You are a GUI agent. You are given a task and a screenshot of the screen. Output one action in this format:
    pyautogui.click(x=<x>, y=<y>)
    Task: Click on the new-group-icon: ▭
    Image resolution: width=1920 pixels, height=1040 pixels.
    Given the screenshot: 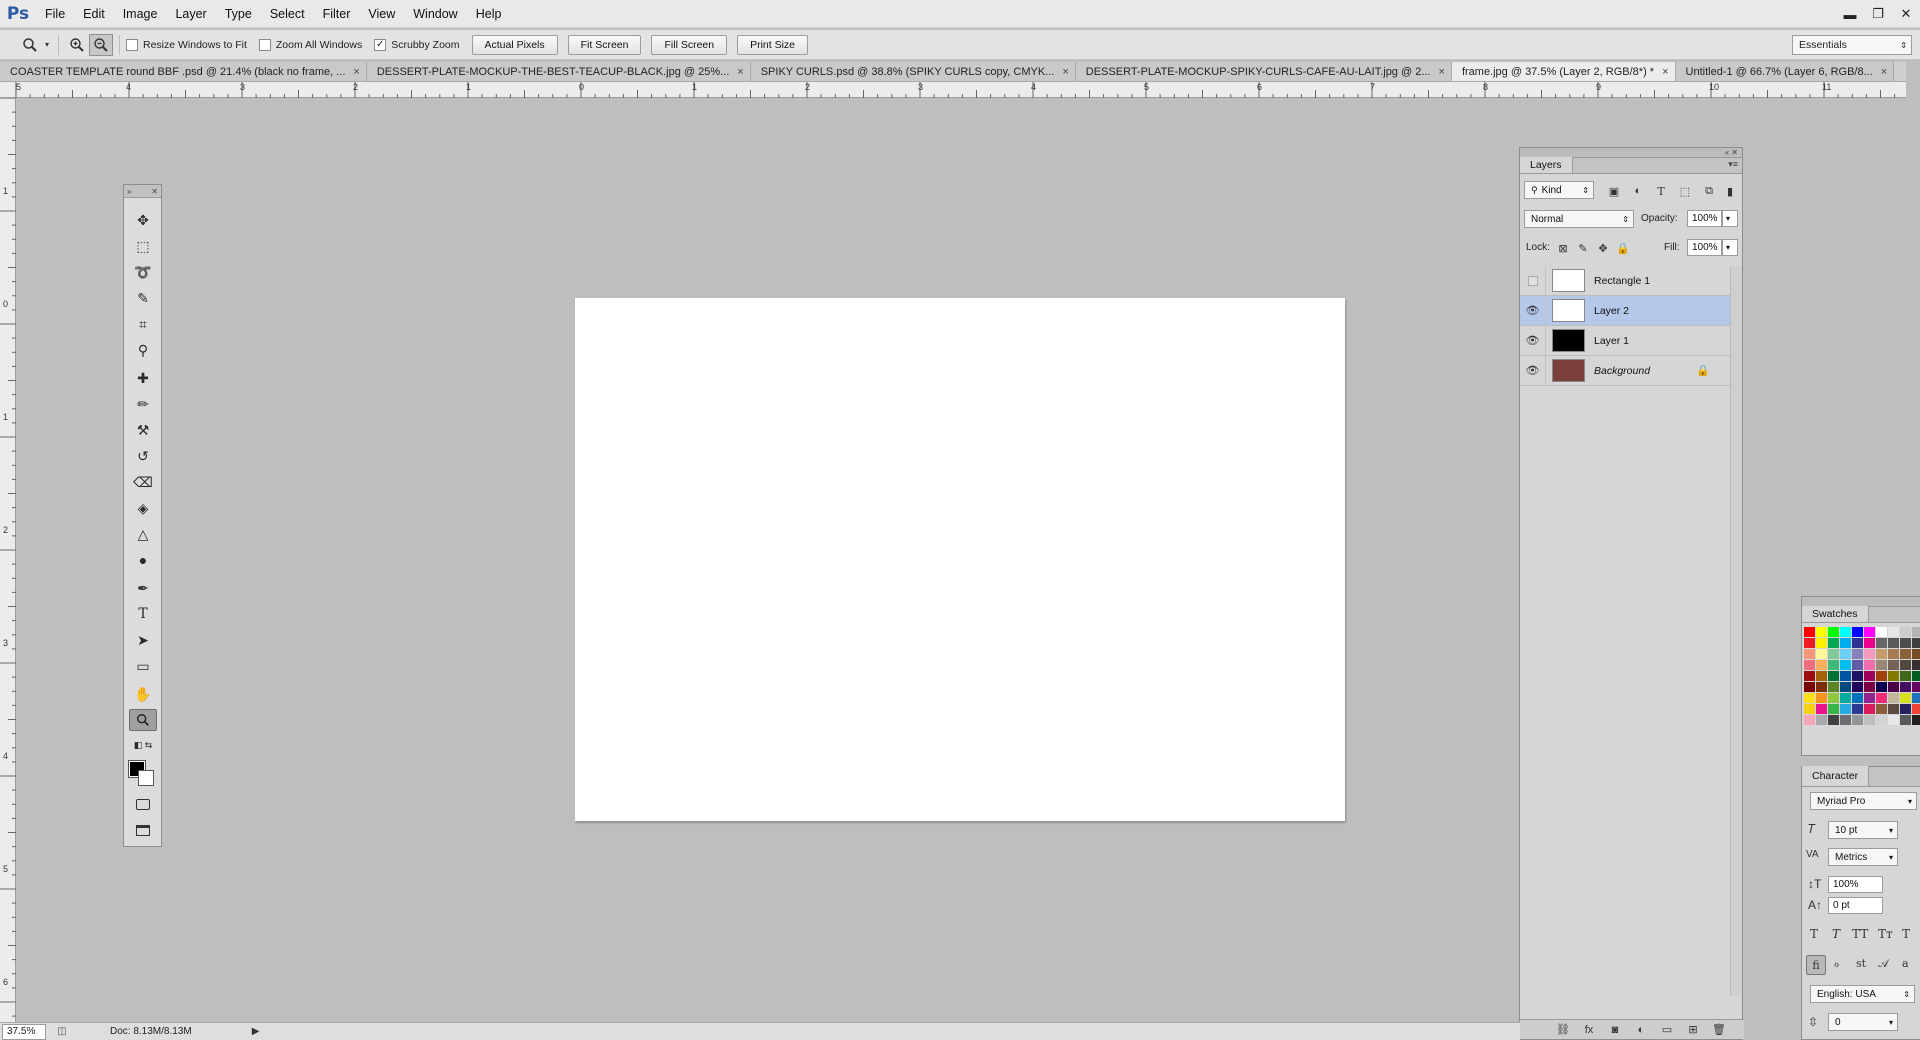 What is the action you would take?
    pyautogui.click(x=1667, y=1029)
    